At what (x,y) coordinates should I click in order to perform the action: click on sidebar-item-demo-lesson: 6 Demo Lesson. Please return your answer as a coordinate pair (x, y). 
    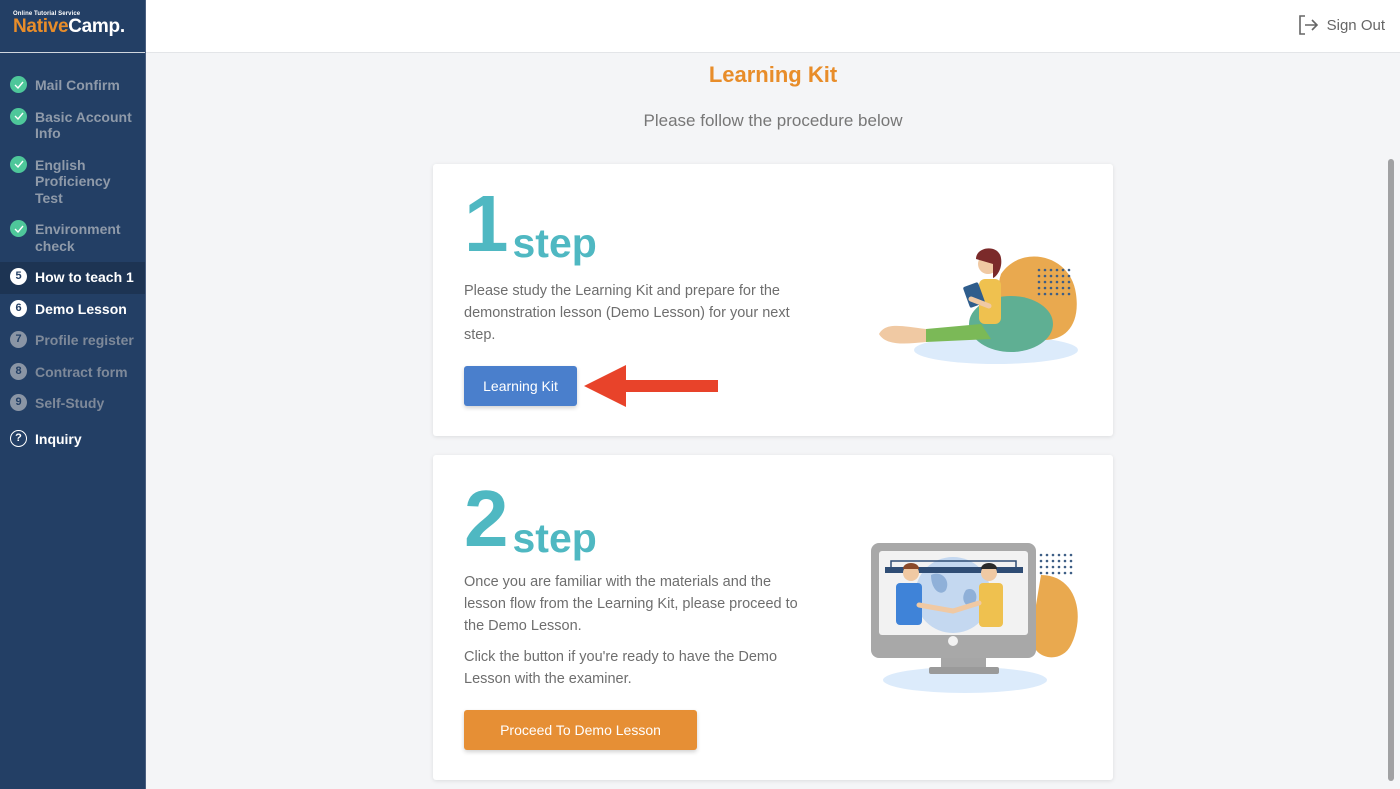
    Looking at the image, I should click on (72, 310).